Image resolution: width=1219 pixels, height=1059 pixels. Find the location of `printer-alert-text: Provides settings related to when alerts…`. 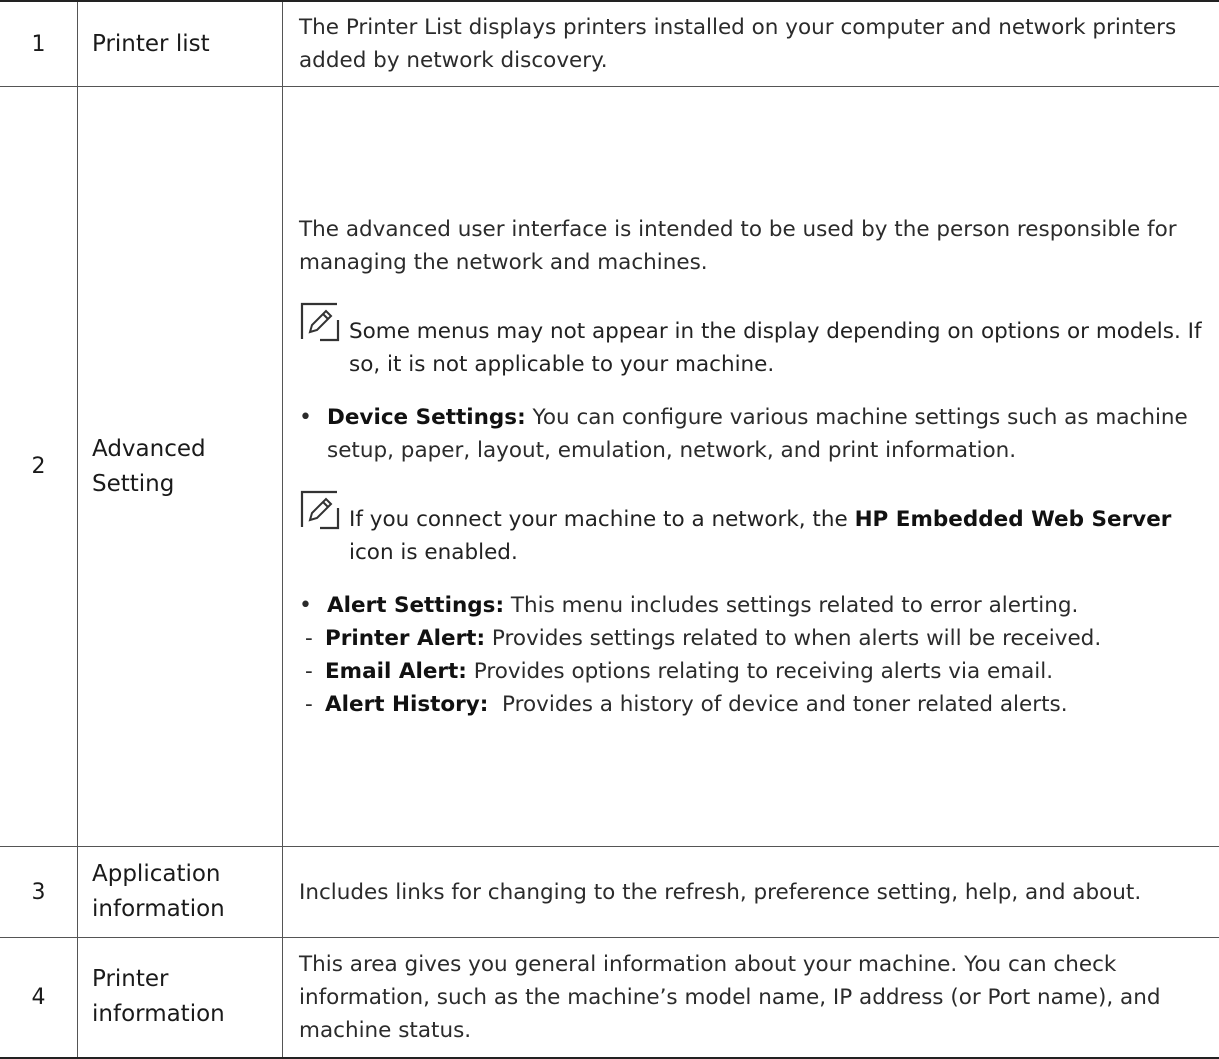

printer-alert-text: Provides settings related to when alerts… is located at coordinates (793, 638).